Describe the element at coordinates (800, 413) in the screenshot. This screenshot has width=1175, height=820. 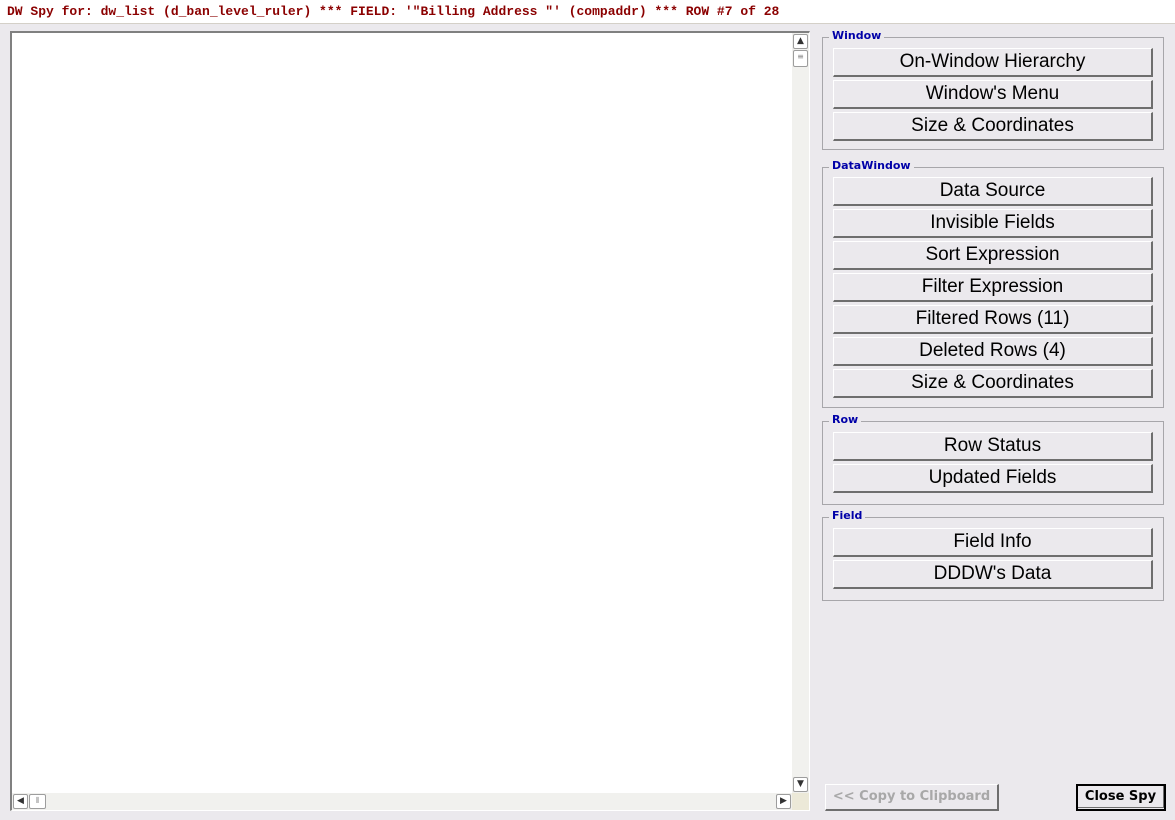
I see `vertical-scrollbar: ▲ ≡ ▼` at that location.